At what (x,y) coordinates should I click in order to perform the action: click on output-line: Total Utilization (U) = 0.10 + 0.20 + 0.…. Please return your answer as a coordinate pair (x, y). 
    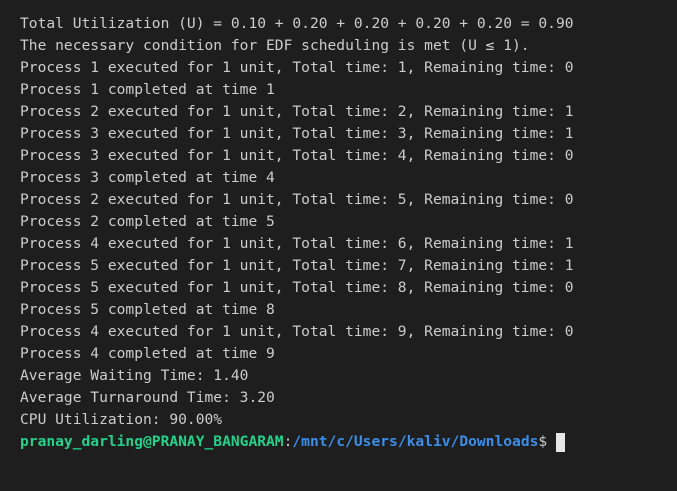
    Looking at the image, I should click on (297, 23).